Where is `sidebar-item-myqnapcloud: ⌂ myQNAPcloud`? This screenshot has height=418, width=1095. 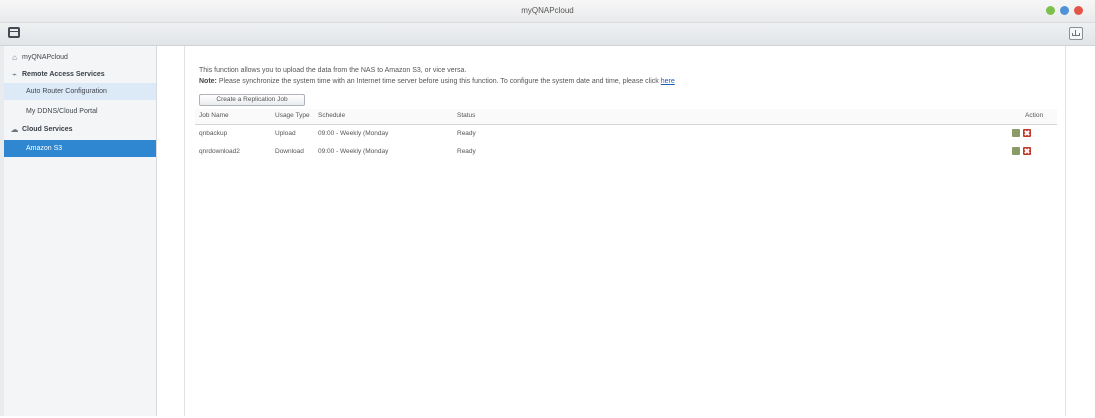
sidebar-item-myqnapcloud: ⌂ myQNAPcloud is located at coordinates (80, 57).